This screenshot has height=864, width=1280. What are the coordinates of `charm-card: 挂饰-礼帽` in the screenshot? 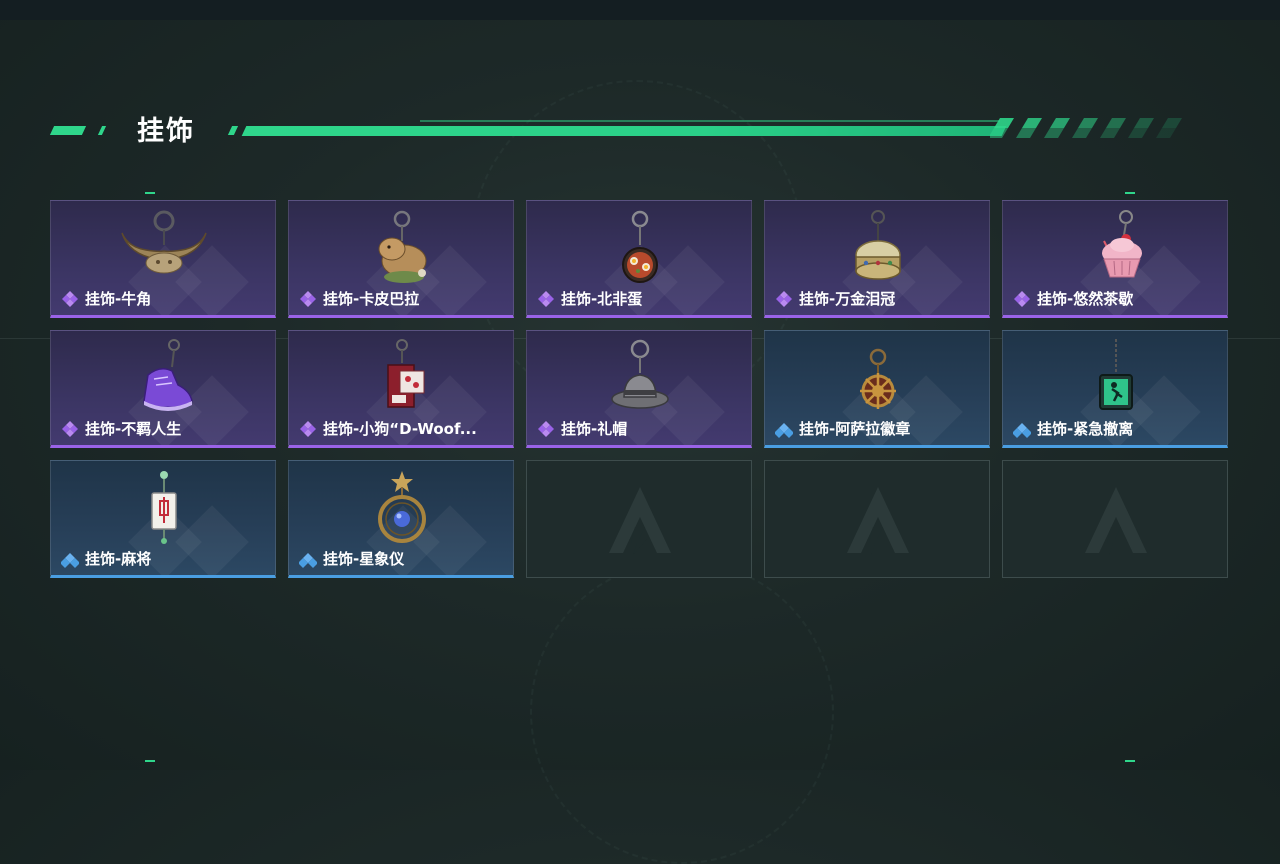 It's located at (639, 389).